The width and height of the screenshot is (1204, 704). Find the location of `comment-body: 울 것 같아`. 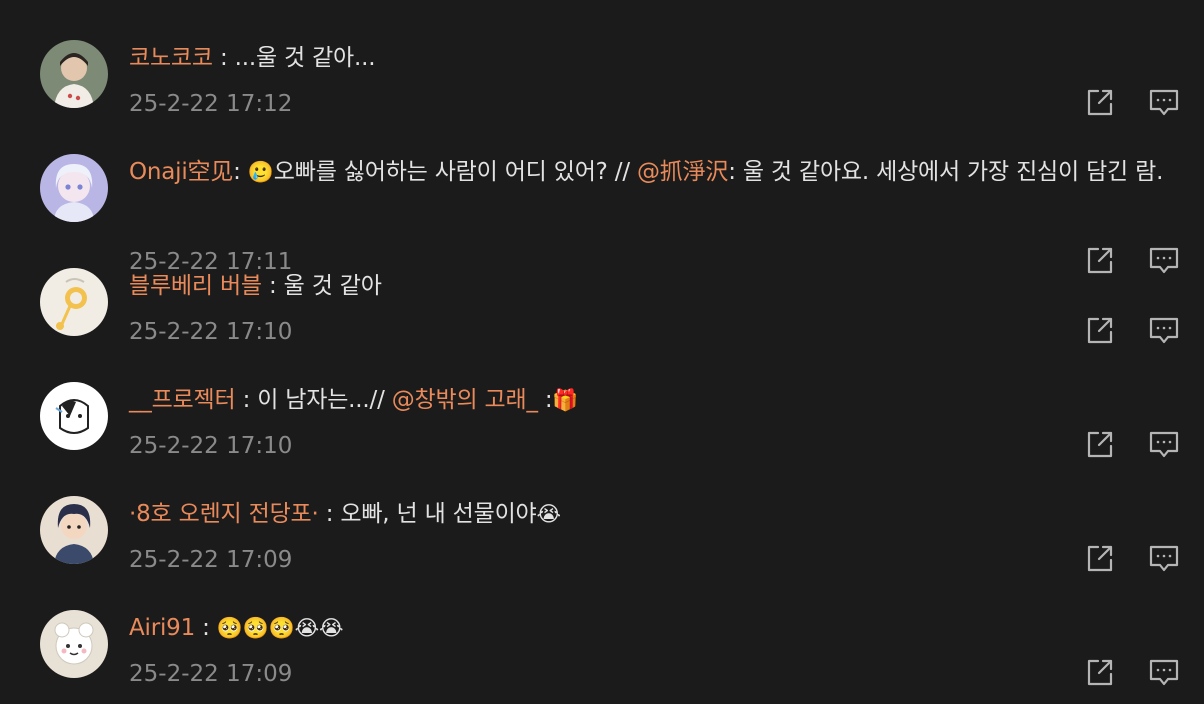

comment-body: 울 것 같아 is located at coordinates (332, 286).